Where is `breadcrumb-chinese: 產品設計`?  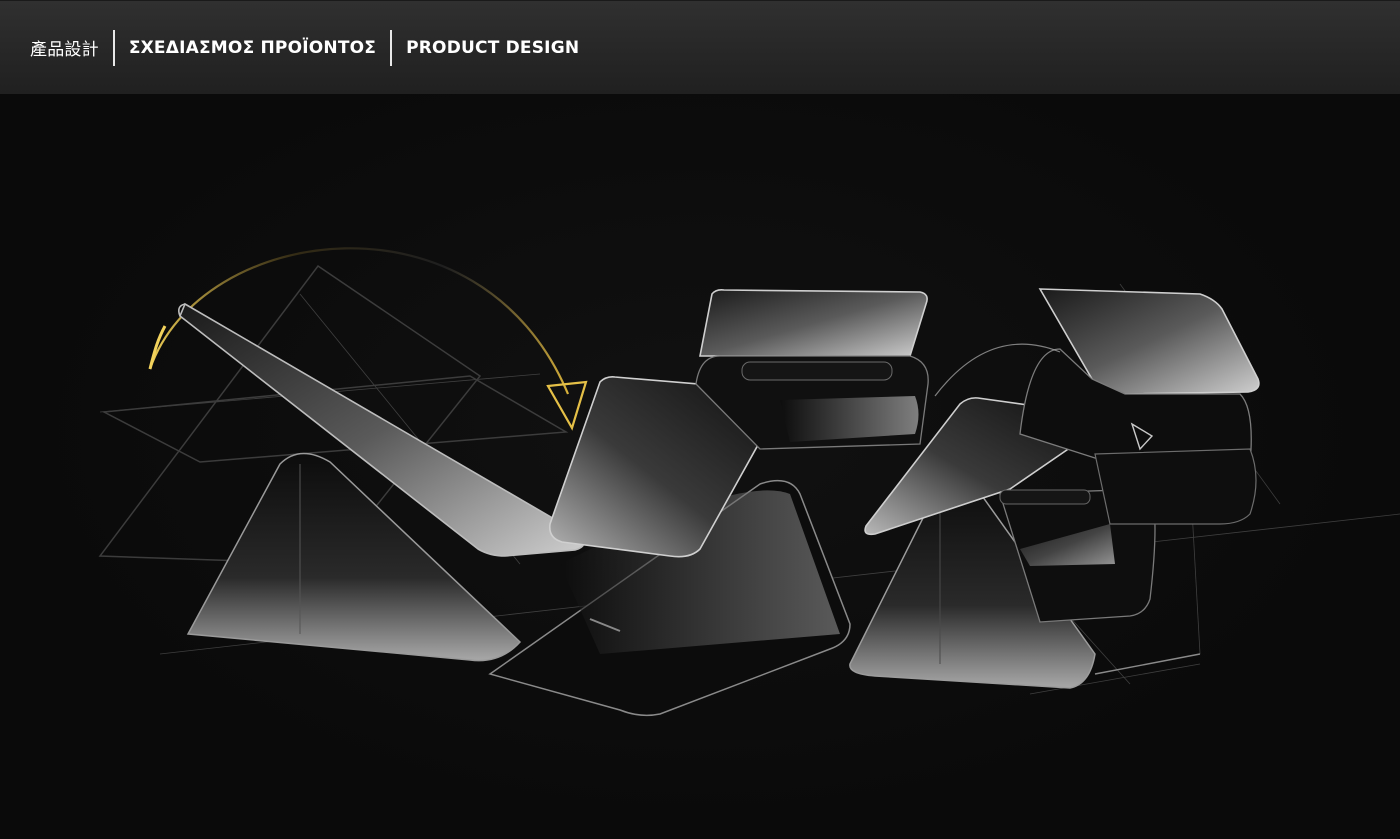 breadcrumb-chinese: 產品設計 is located at coordinates (64, 50).